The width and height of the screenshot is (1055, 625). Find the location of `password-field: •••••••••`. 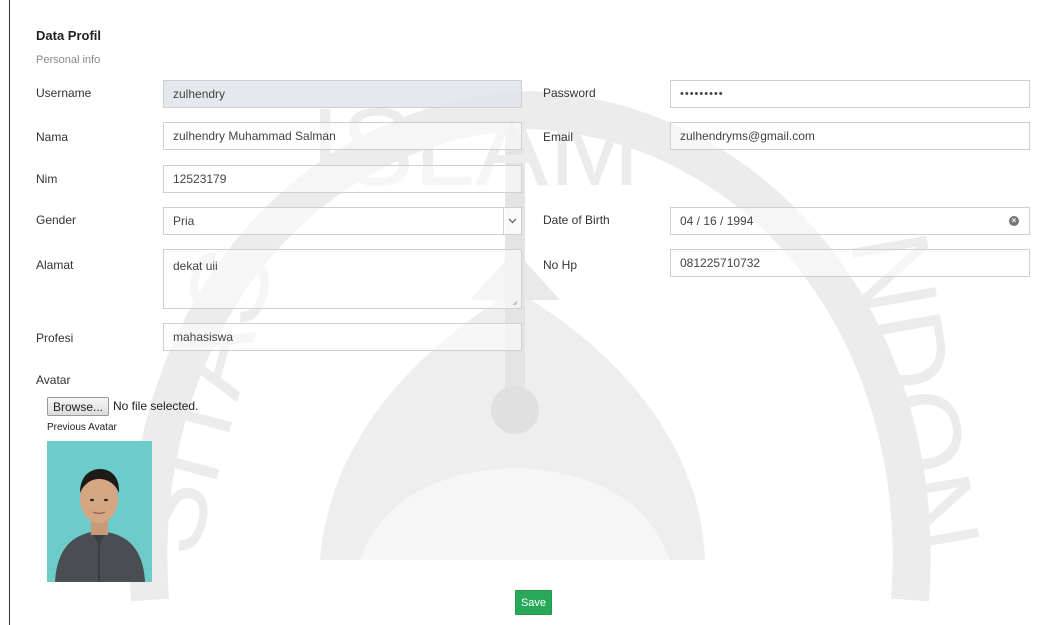

password-field: ••••••••• is located at coordinates (850, 94).